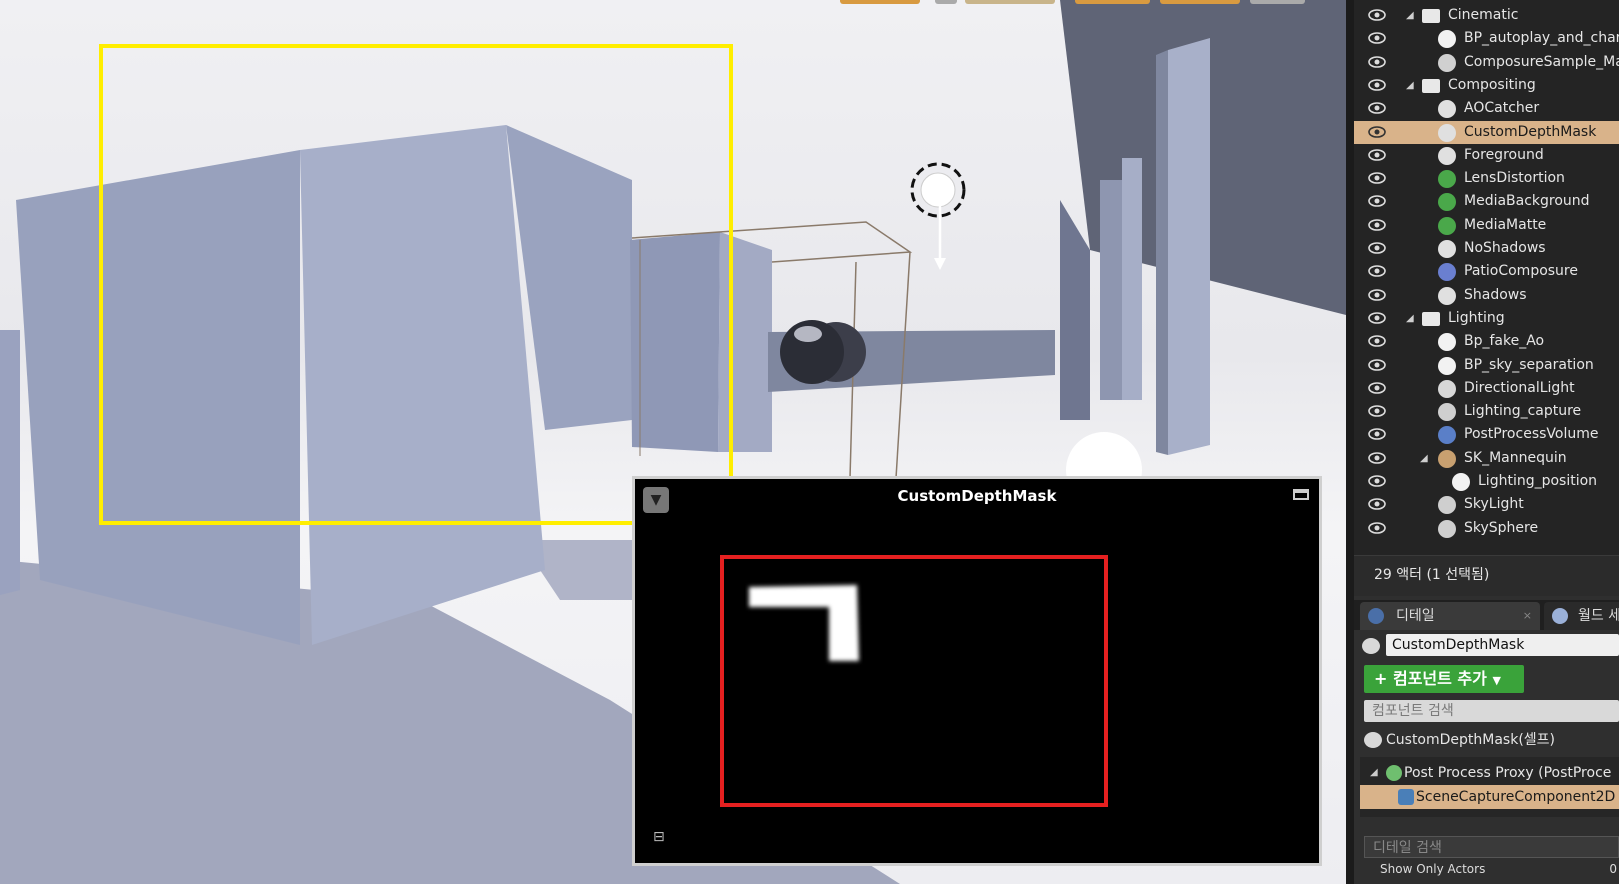 This screenshot has width=1619, height=884. Describe the element at coordinates (1486, 178) in the screenshot. I see `outliner-item: LensDistortion` at that location.